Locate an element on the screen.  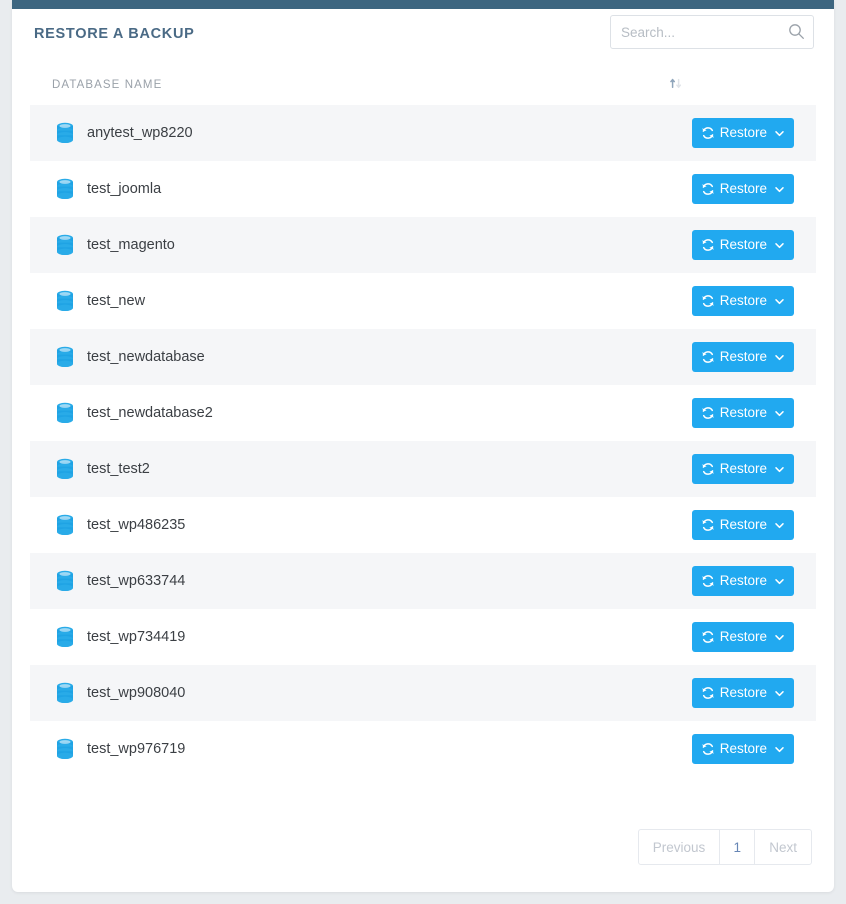
table-row: test_magento Restore is located at coordinates (423, 245).